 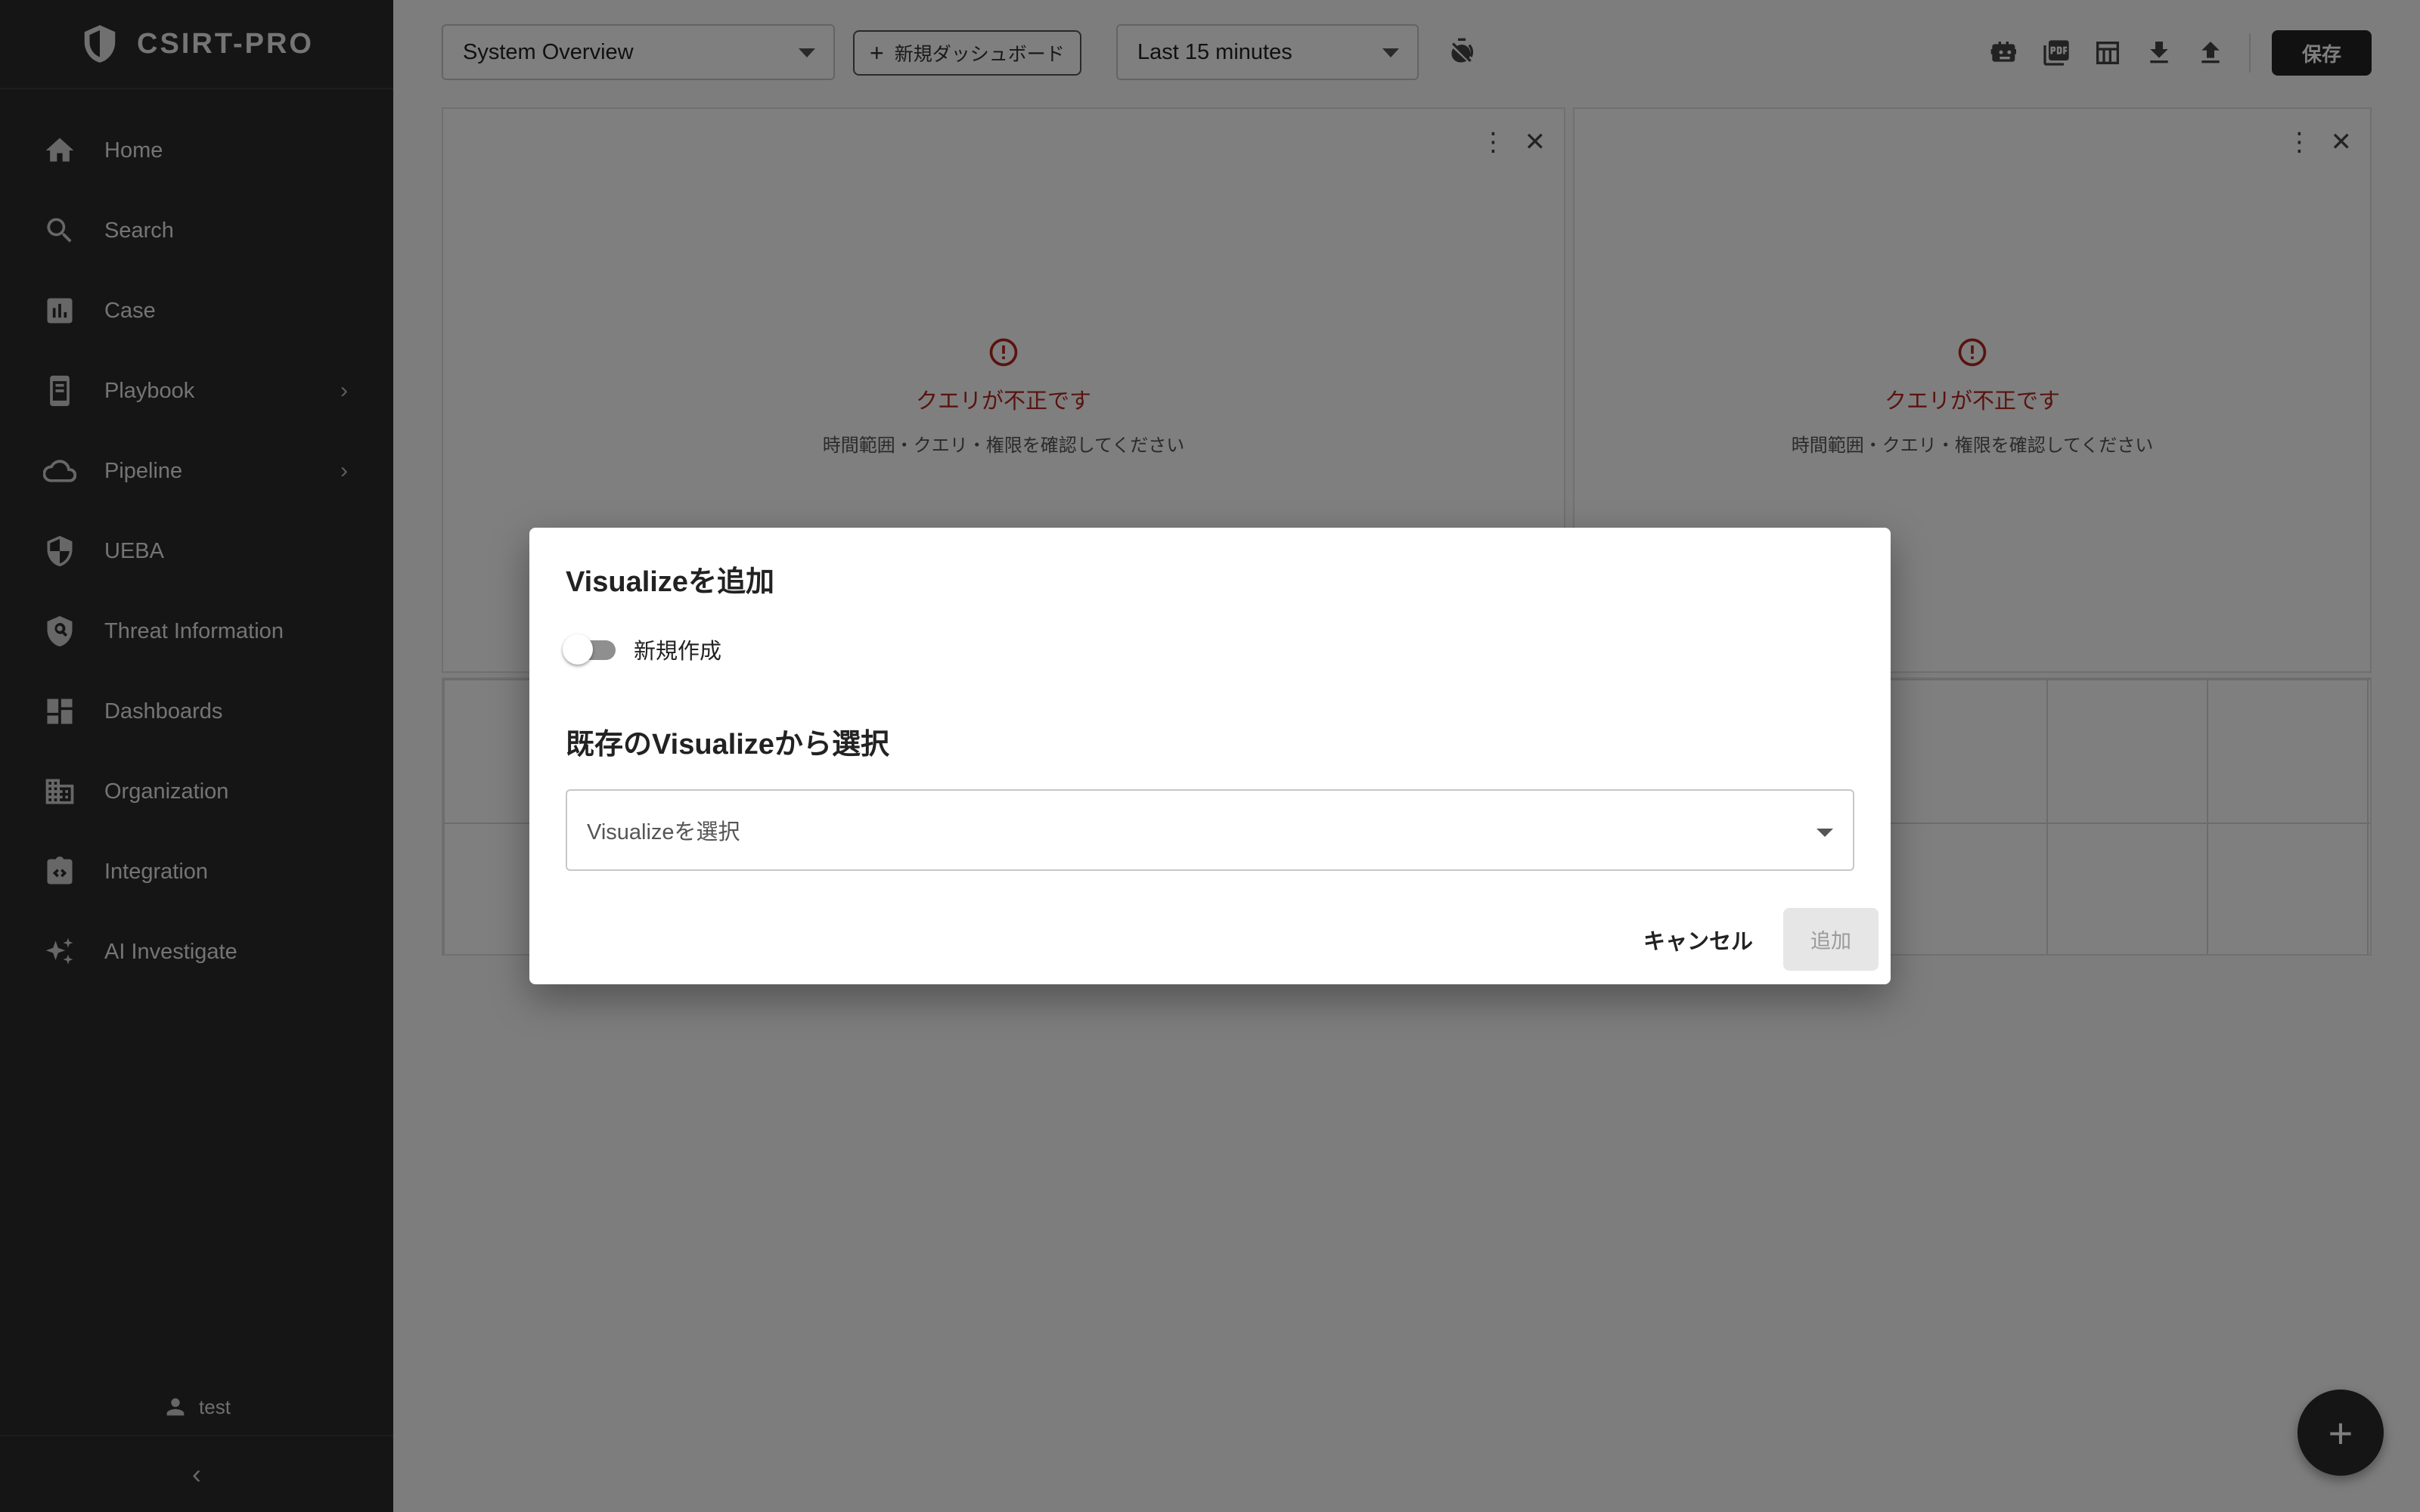 I want to click on new-create-toggle-row: 新規作成, so click(x=642, y=649).